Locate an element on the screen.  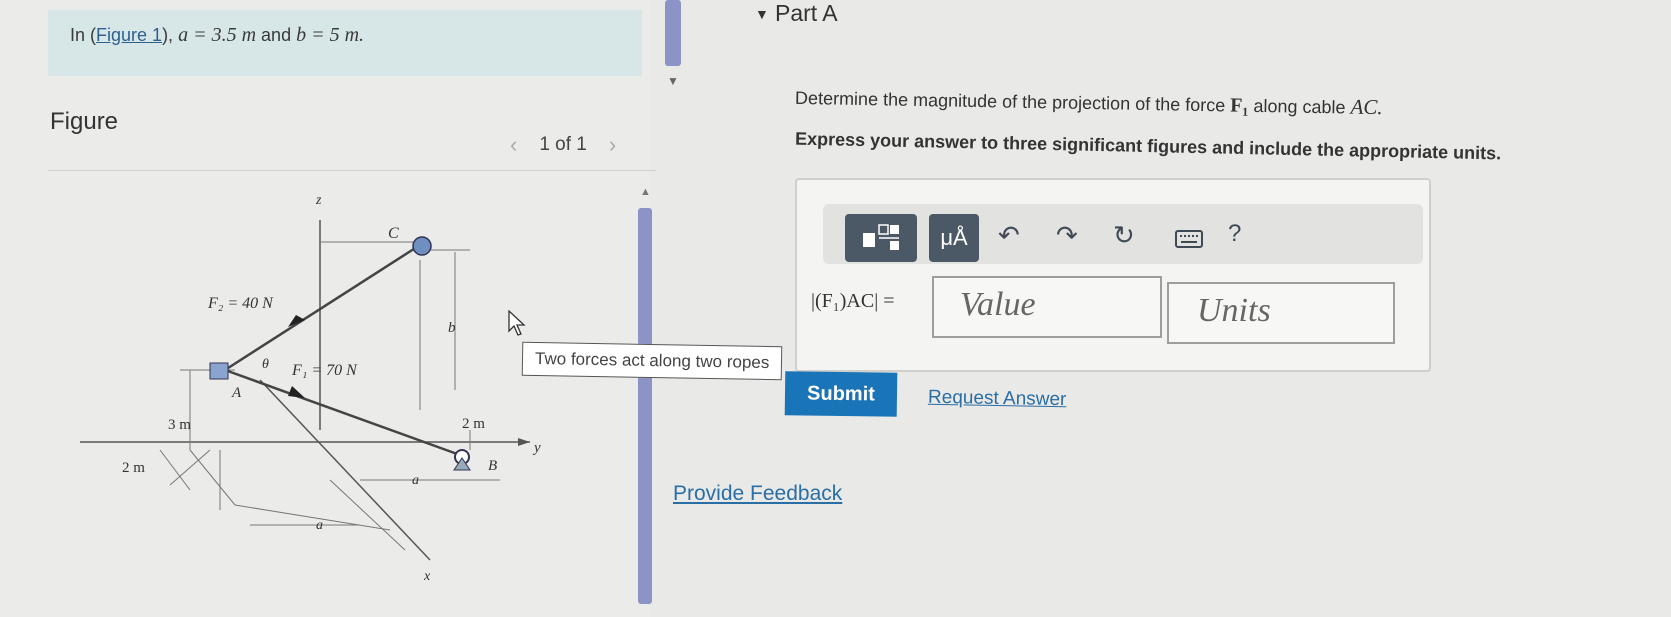
provide-feedback-link: Provide Feedback is located at coordinates (757, 494).